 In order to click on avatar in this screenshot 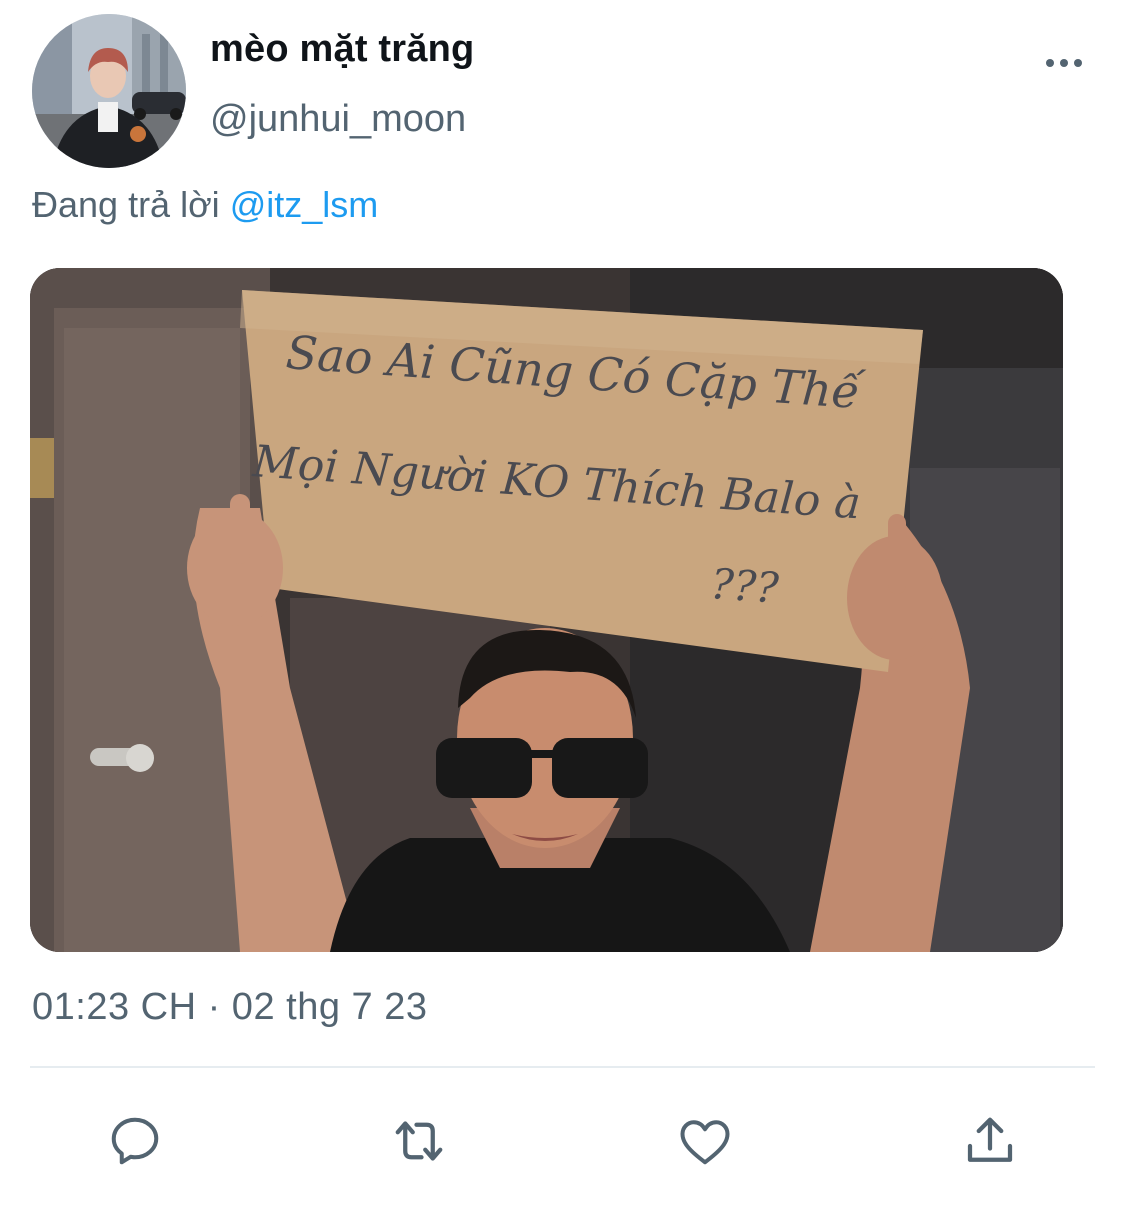, I will do `click(109, 91)`.